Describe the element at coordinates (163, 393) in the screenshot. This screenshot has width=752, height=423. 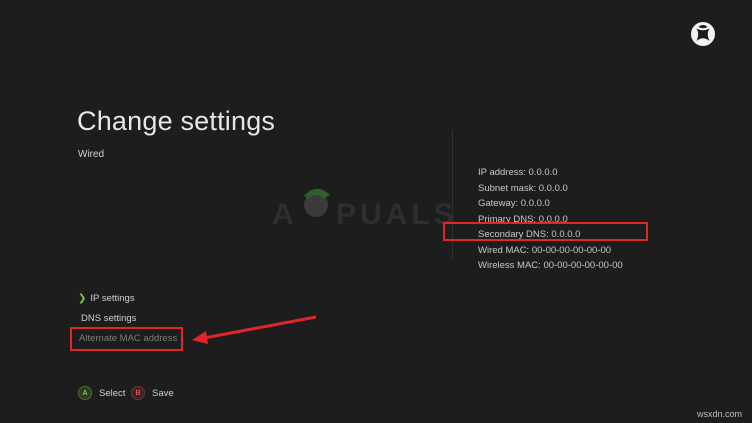
I see `save-label: Save` at that location.